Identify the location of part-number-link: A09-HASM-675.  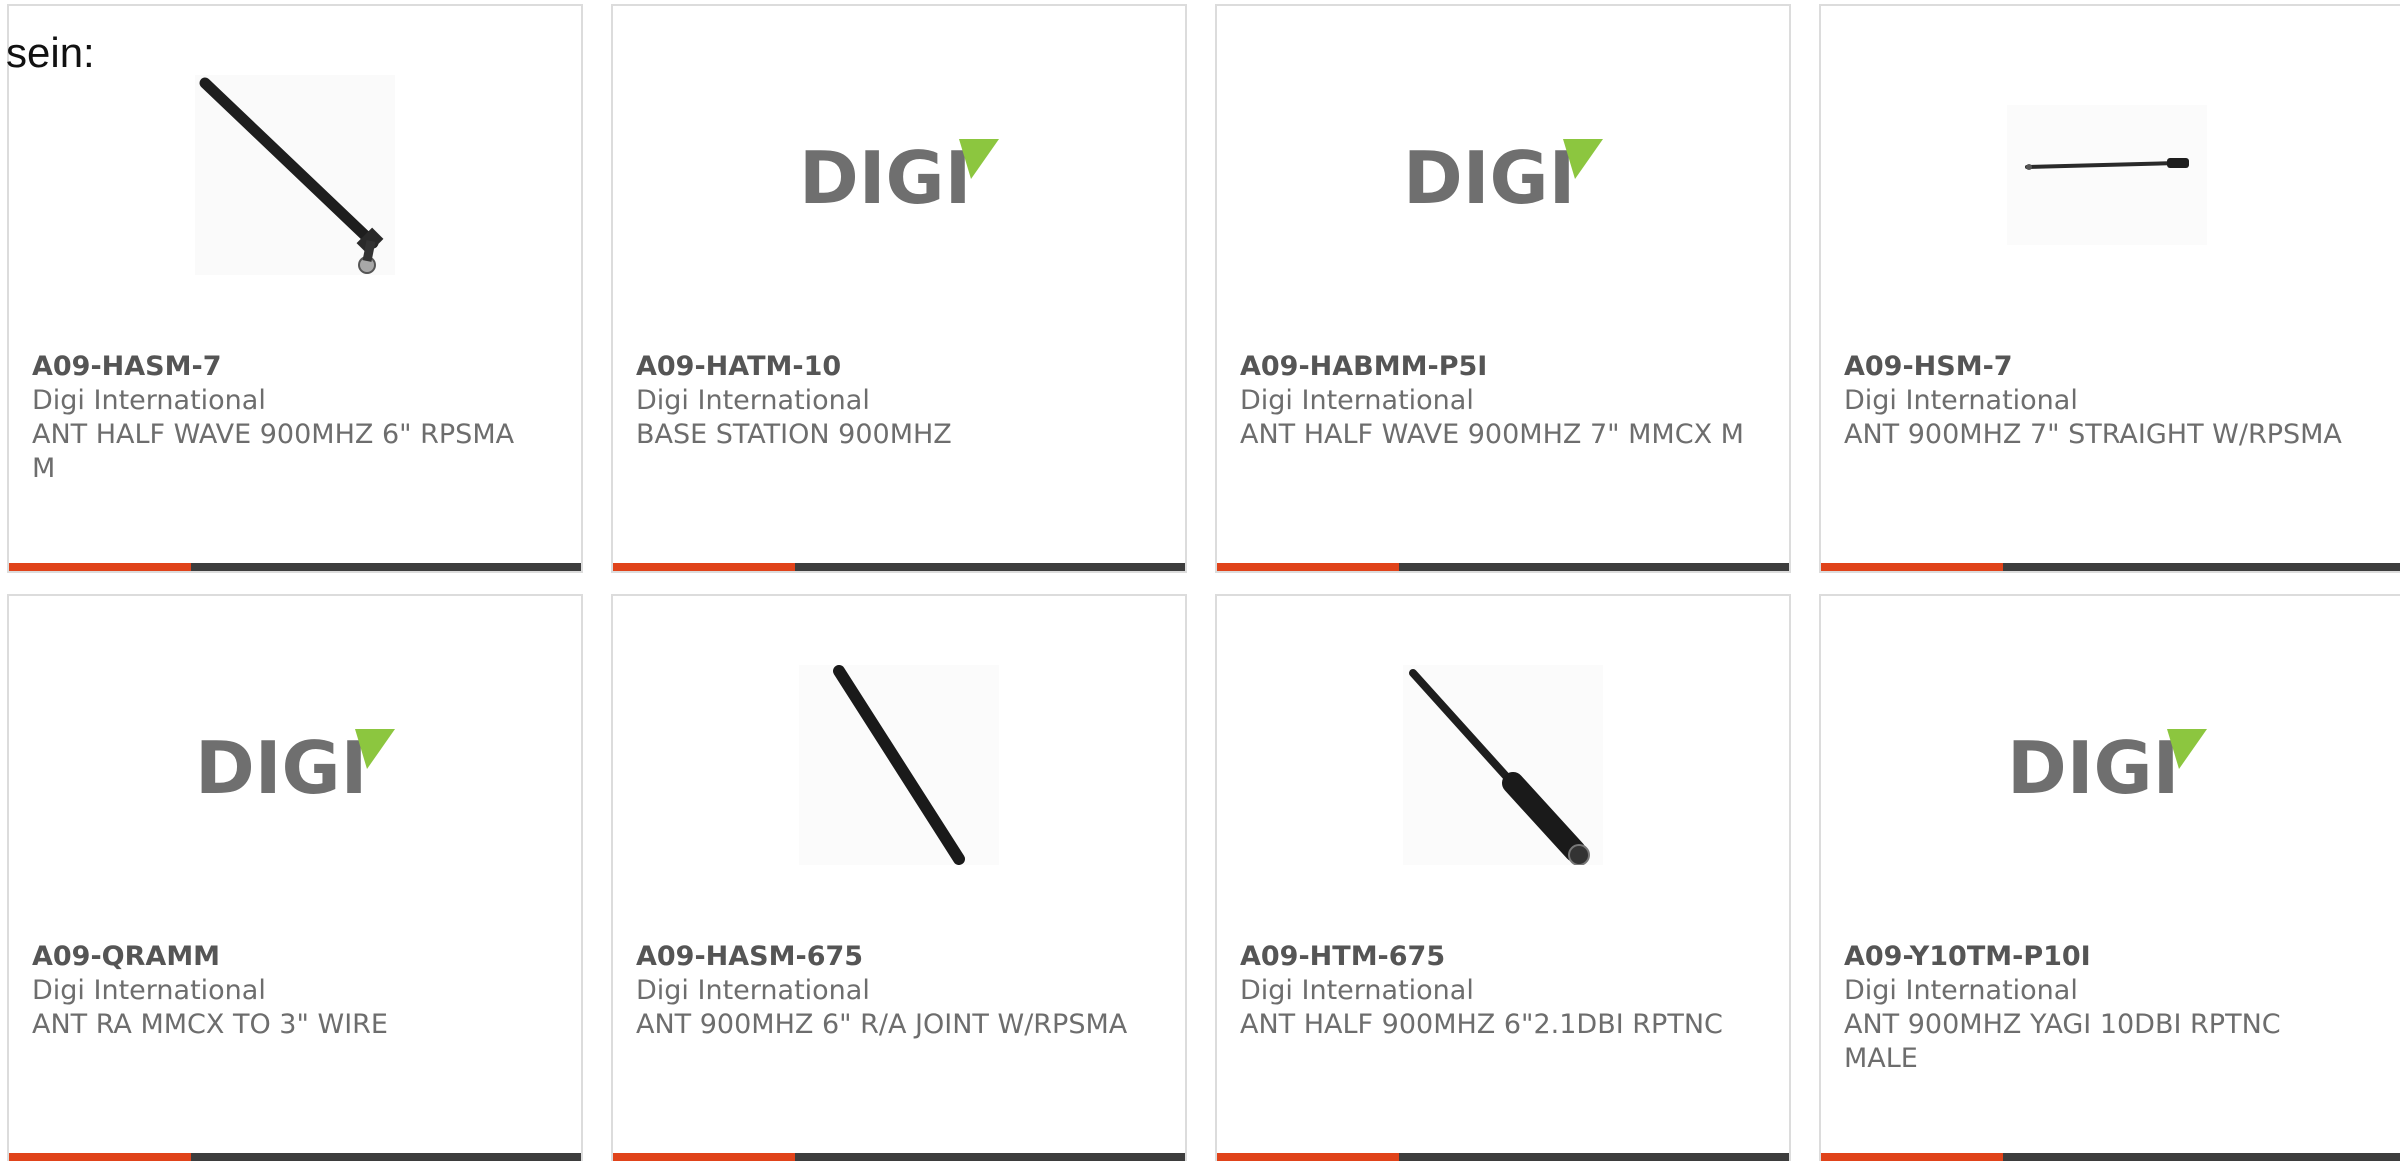
(890, 957).